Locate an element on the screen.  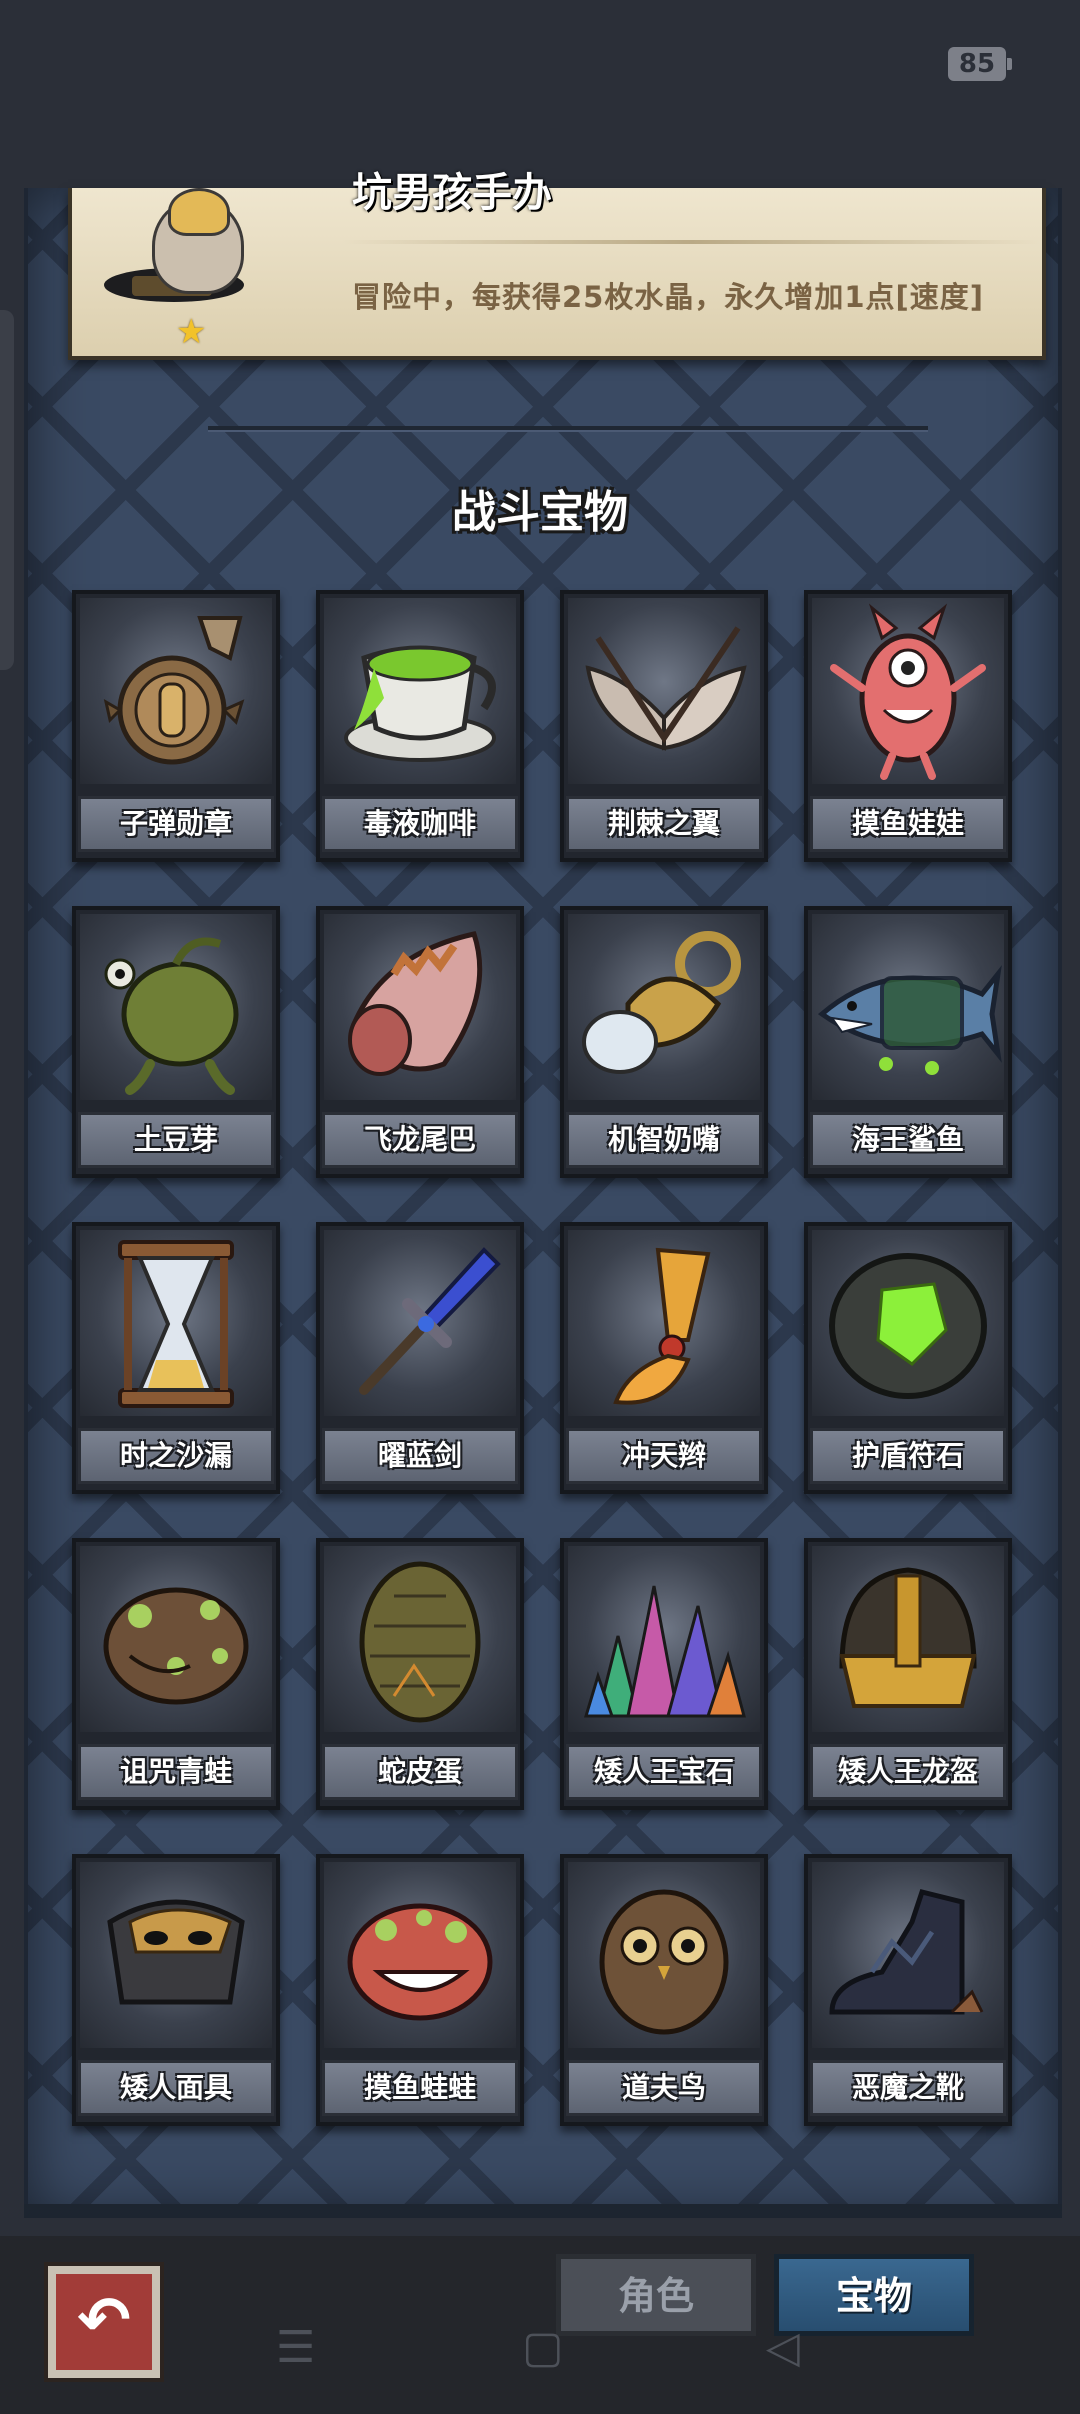
hourglass-icon is located at coordinates (176, 1324).